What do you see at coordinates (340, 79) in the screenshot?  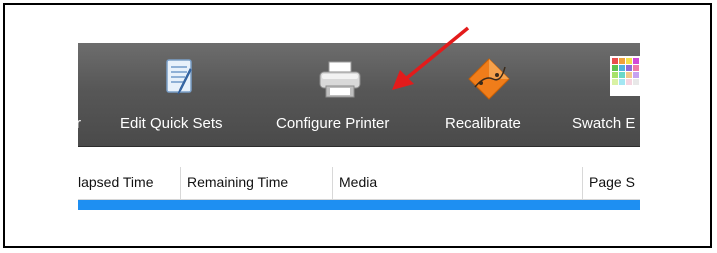 I see `printer-icon` at bounding box center [340, 79].